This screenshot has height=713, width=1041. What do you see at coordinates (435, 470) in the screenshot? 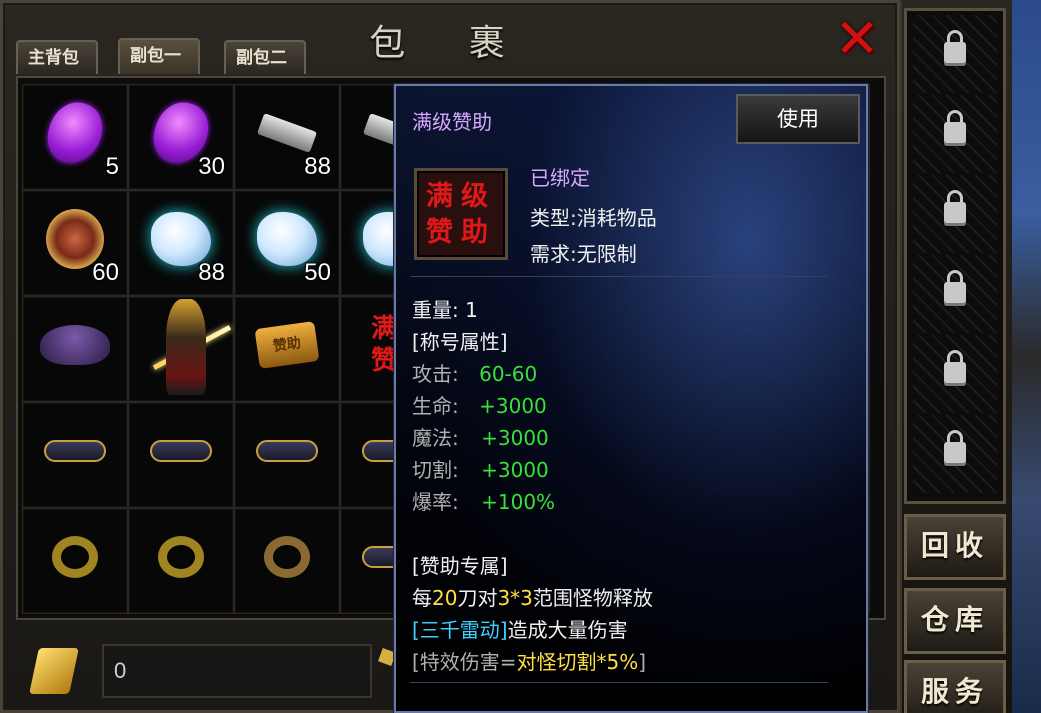
I see `stat-label: 切割:` at bounding box center [435, 470].